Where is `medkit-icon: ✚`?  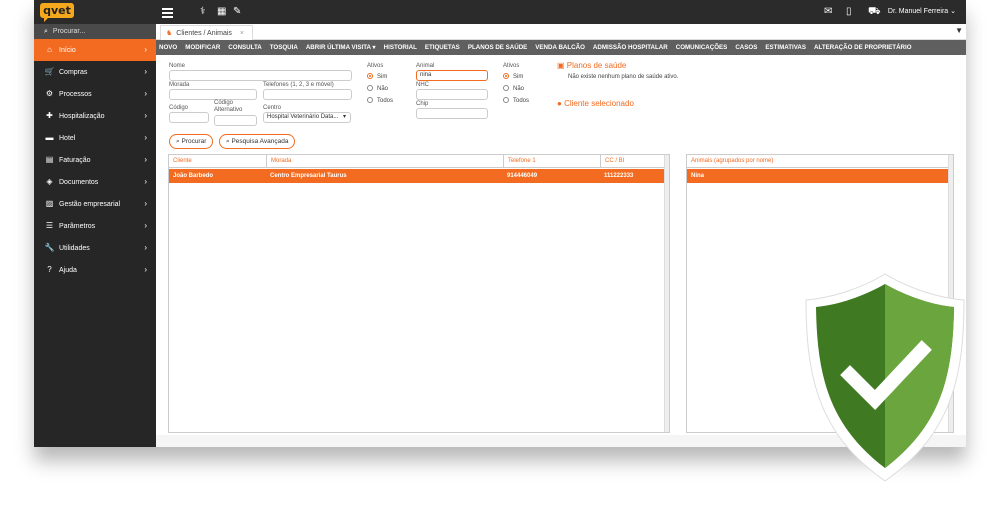 medkit-icon: ✚ is located at coordinates (49, 115).